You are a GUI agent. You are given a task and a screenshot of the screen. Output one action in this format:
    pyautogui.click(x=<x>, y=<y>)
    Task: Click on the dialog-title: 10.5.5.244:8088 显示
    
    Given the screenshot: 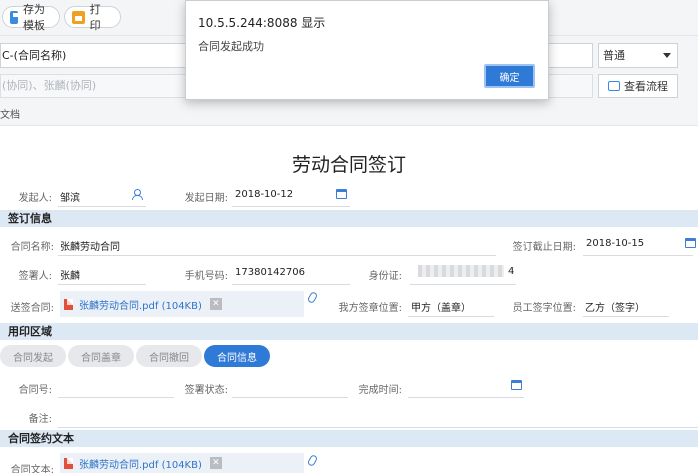 What is the action you would take?
    pyautogui.click(x=262, y=23)
    